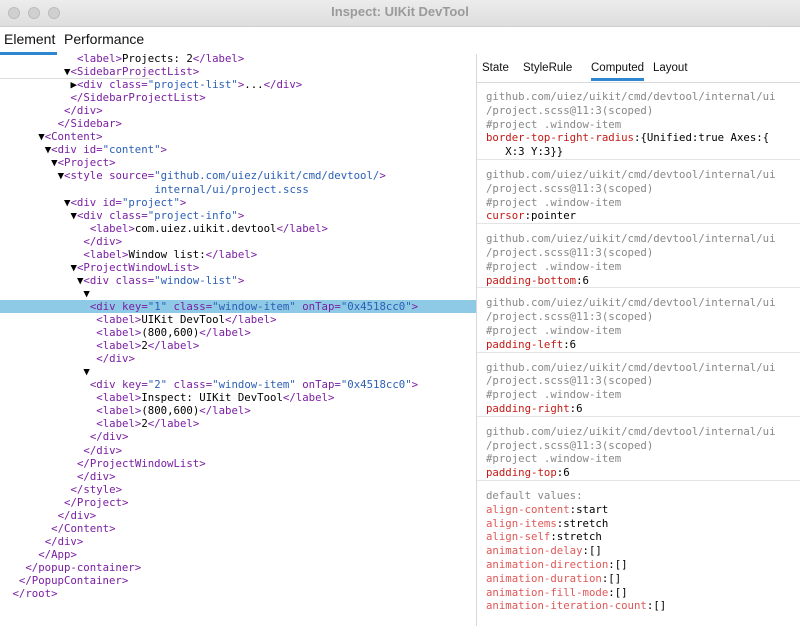 Image resolution: width=800 pixels, height=626 pixels. Describe the element at coordinates (238, 162) in the screenshot. I see `tree-node: ▼<Project>` at that location.